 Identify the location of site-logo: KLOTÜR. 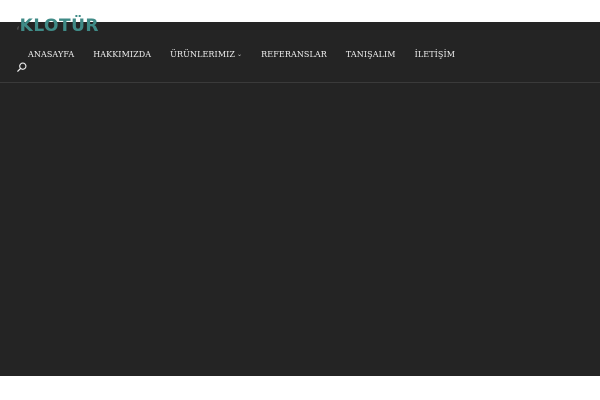
(58, 31).